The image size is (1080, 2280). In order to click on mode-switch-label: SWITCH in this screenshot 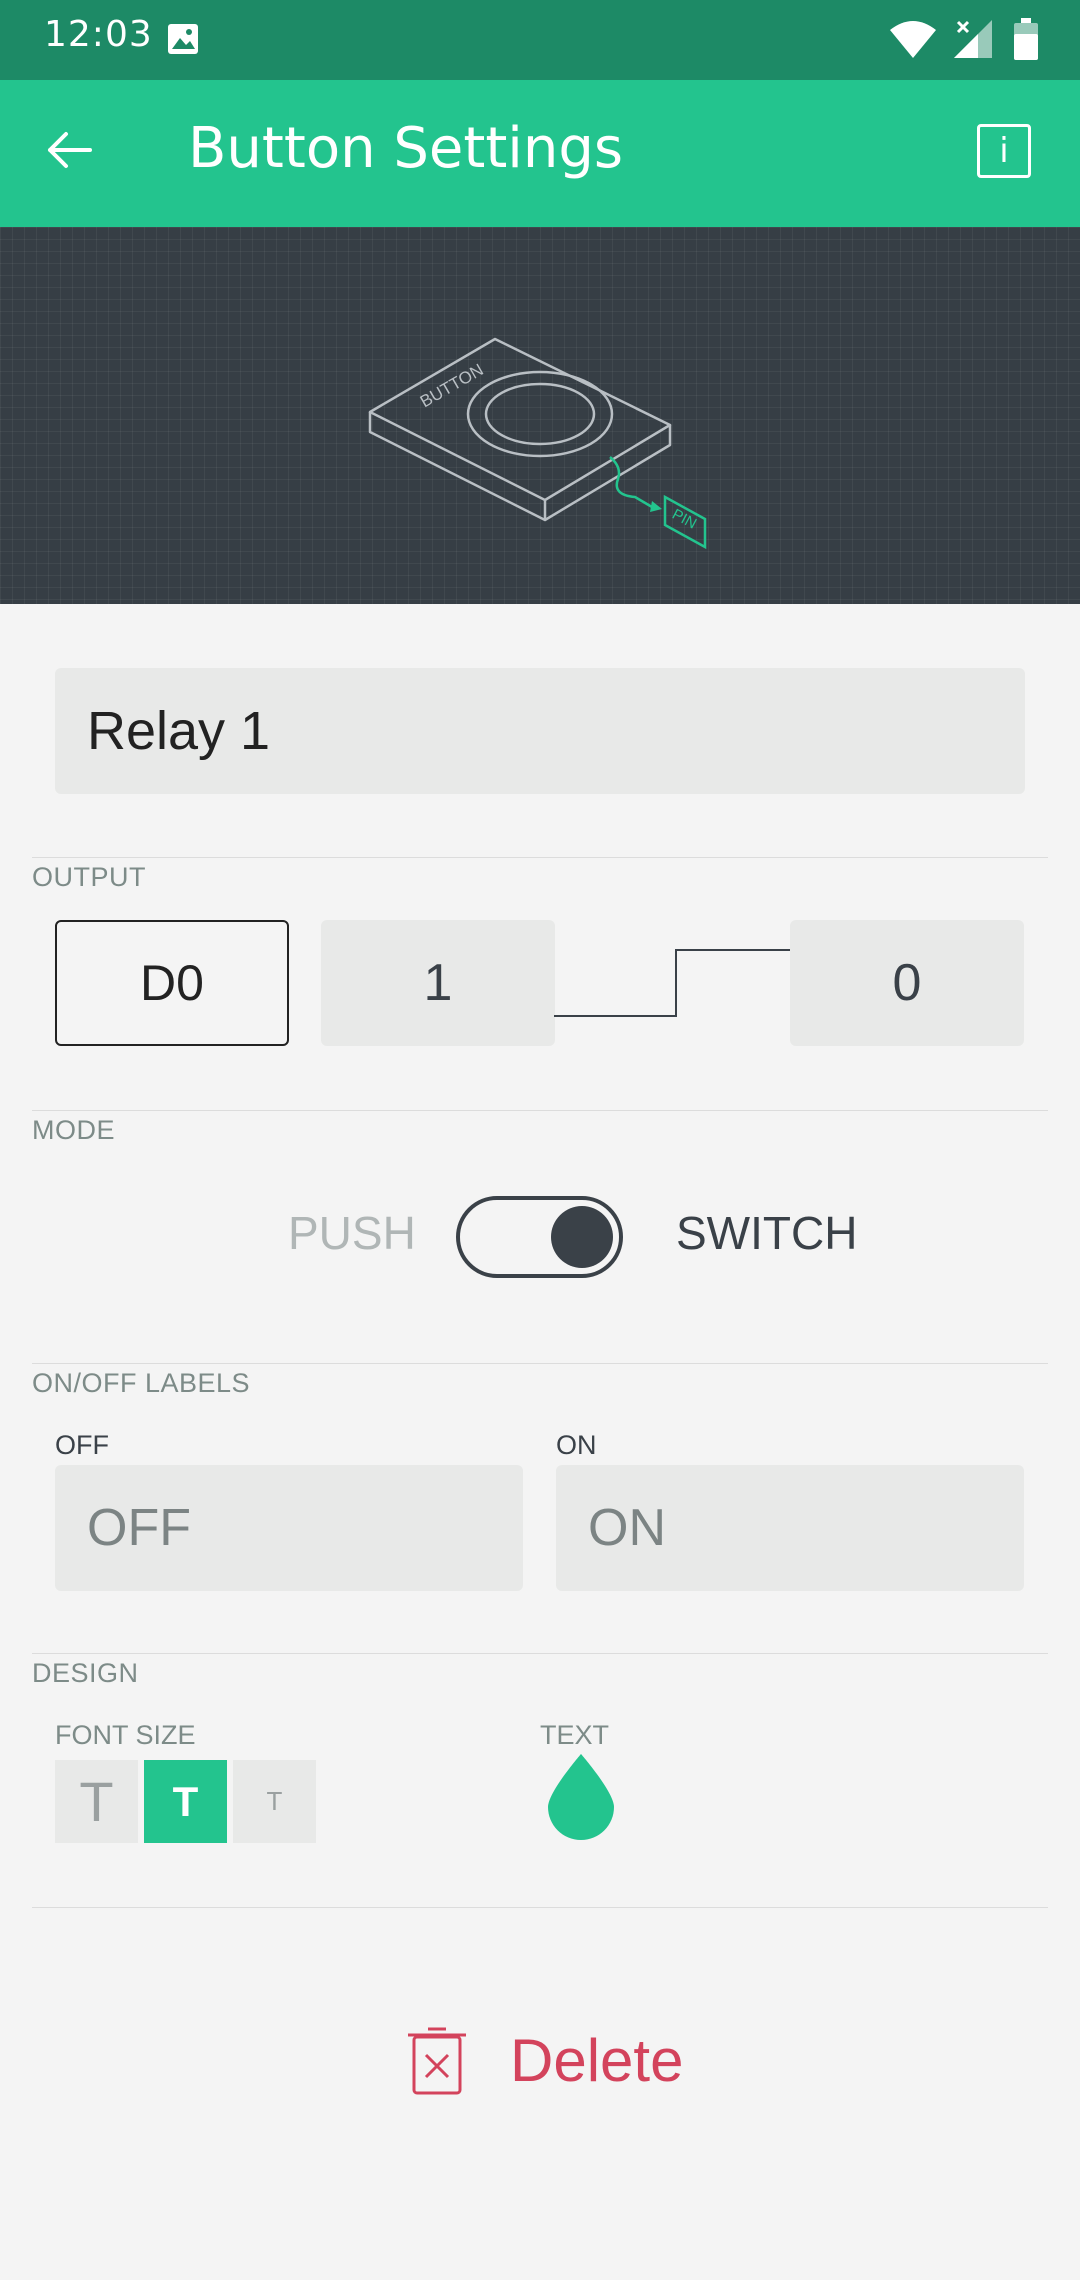, I will do `click(766, 1233)`.